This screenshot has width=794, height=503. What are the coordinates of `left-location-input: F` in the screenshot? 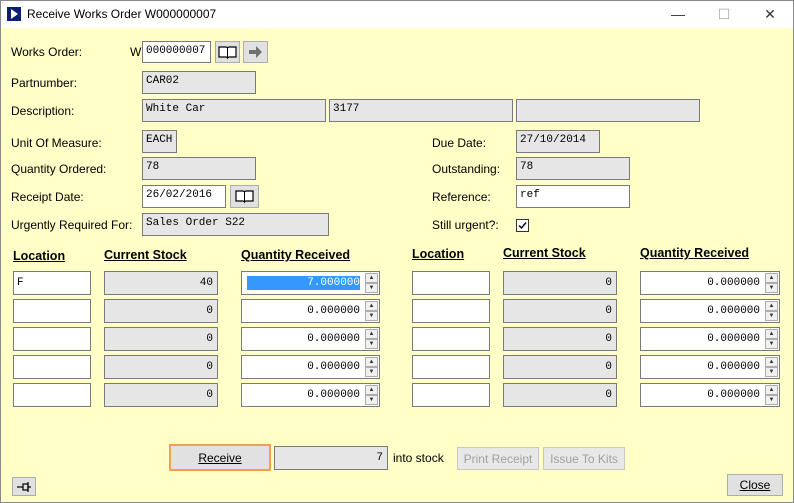 It's located at (52, 283).